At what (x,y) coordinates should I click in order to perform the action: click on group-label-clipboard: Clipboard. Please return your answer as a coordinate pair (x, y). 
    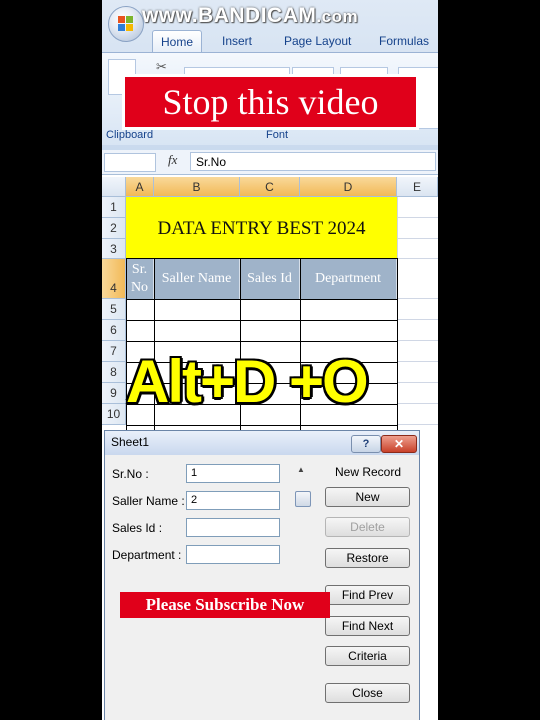
    Looking at the image, I should click on (130, 135).